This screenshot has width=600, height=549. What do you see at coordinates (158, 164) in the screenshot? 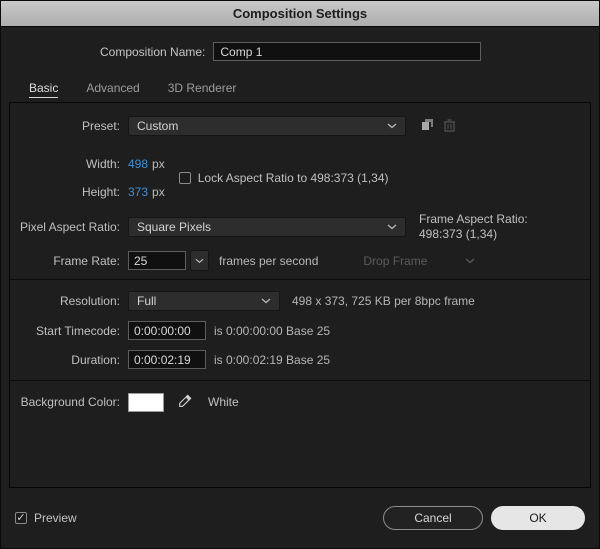
I see `width-unit: px` at bounding box center [158, 164].